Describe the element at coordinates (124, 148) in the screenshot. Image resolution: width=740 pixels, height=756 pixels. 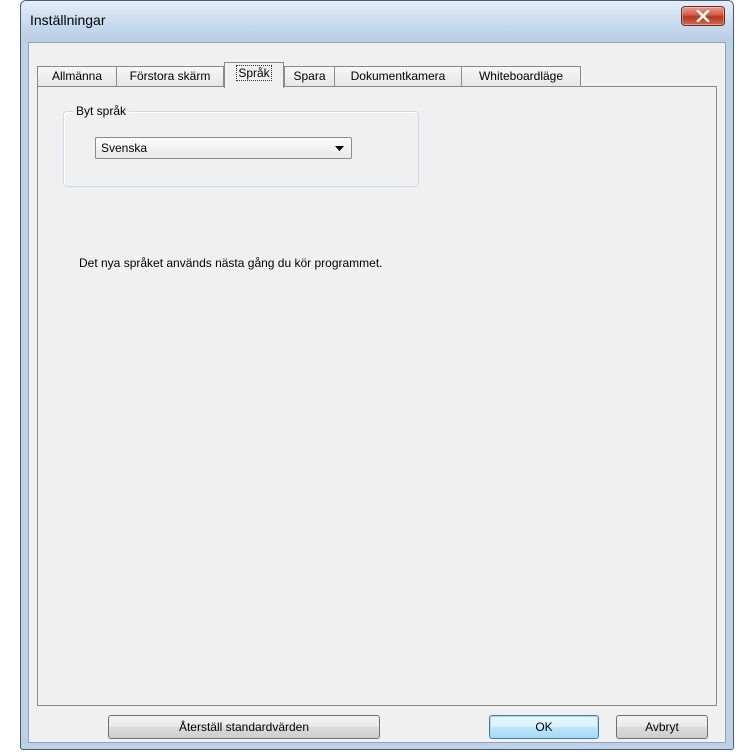
I see `language-select-value: Svenska` at that location.